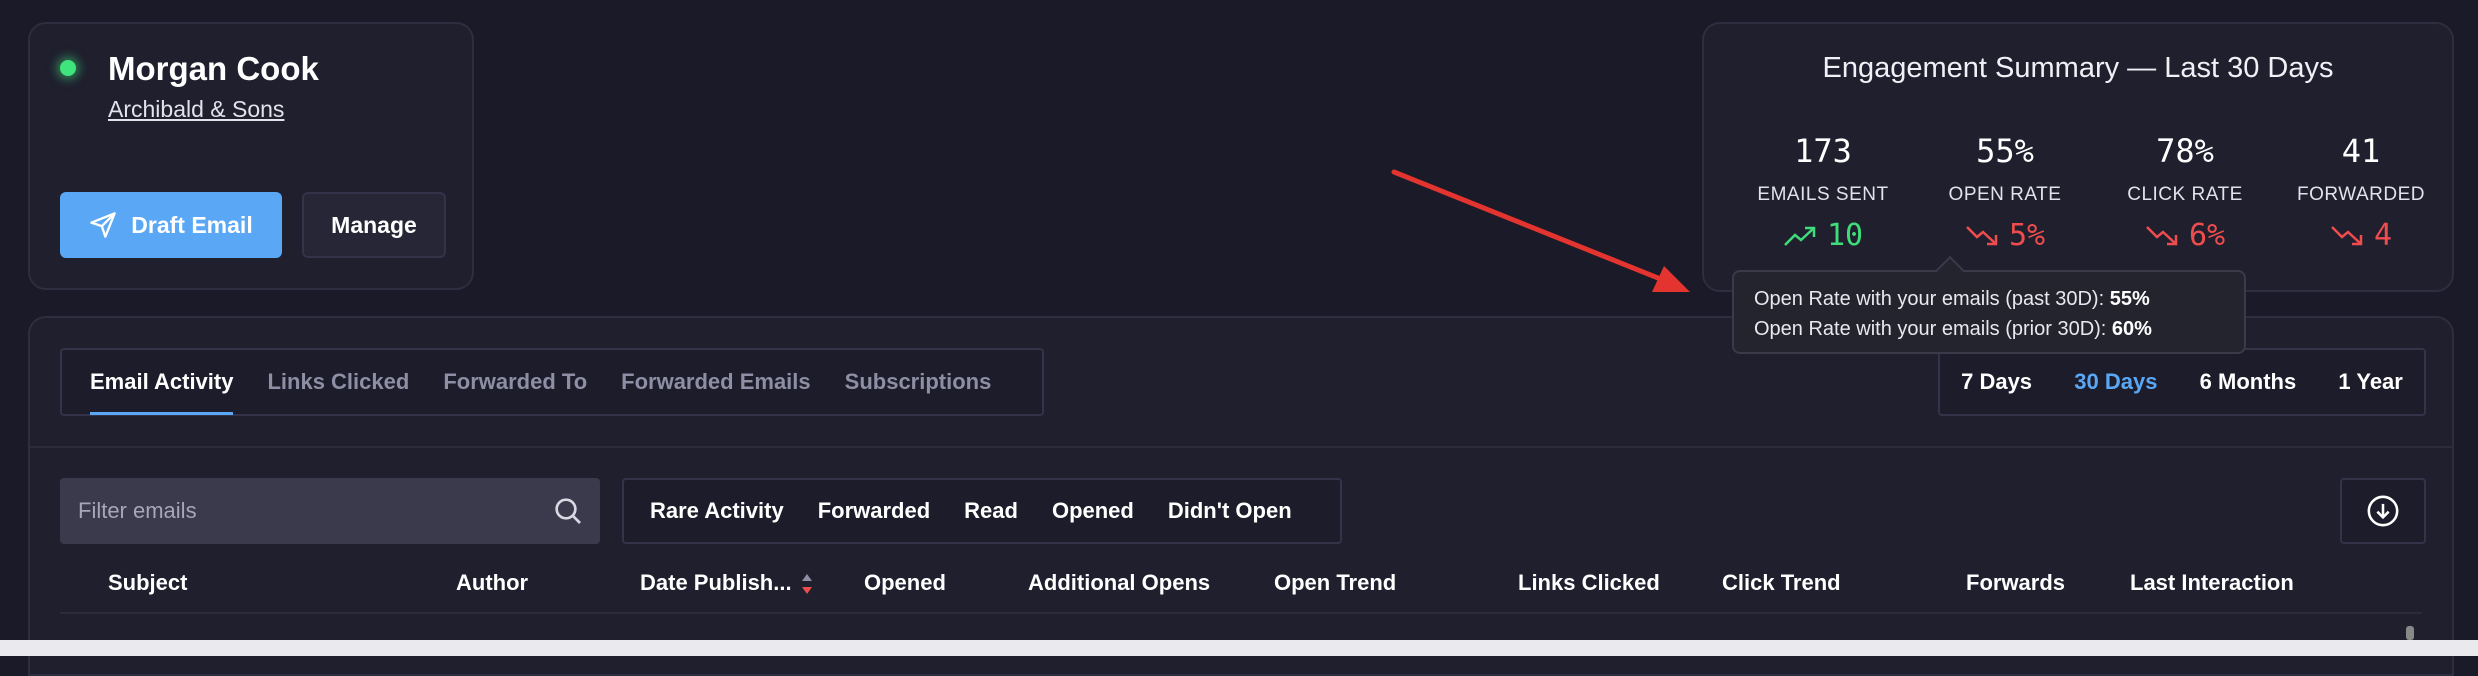  What do you see at coordinates (1239, 648) in the screenshot?
I see `window-bottom-edge` at bounding box center [1239, 648].